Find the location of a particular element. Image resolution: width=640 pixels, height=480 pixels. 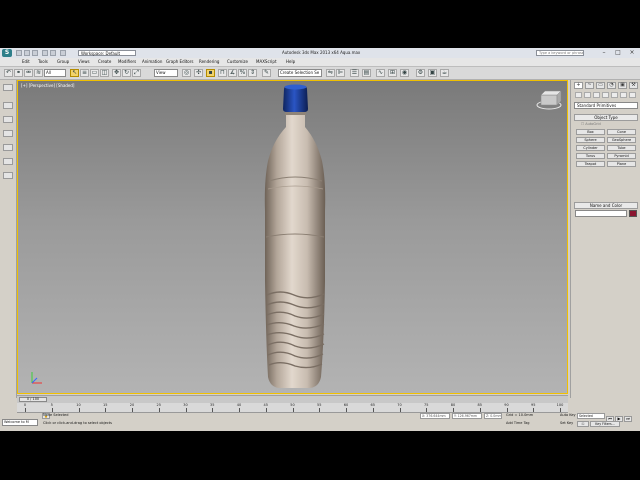

app-logo-icon: S is located at coordinates (7, 53).